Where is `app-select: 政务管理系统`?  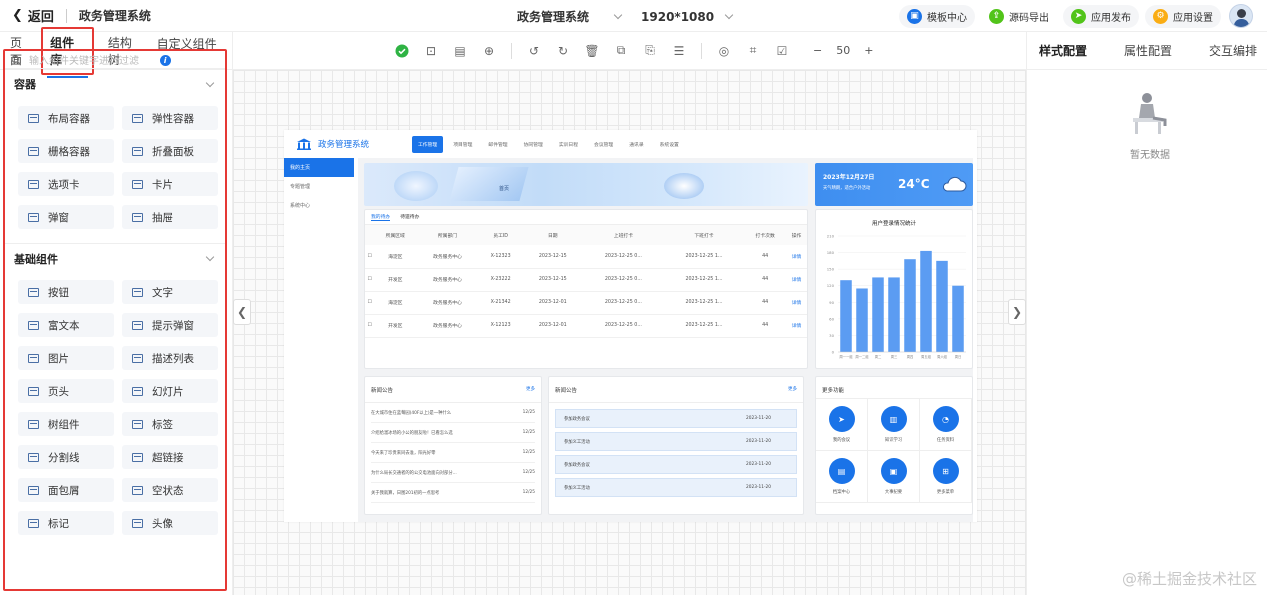
app-select: 政务管理系统 is located at coordinates (553, 16).